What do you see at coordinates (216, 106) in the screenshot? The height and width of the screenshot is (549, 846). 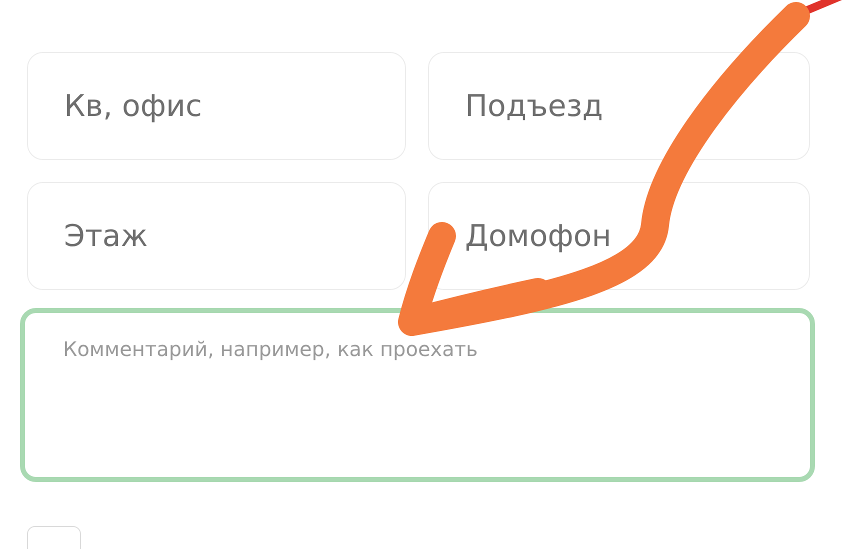 I see `input-field: Кв, офис` at bounding box center [216, 106].